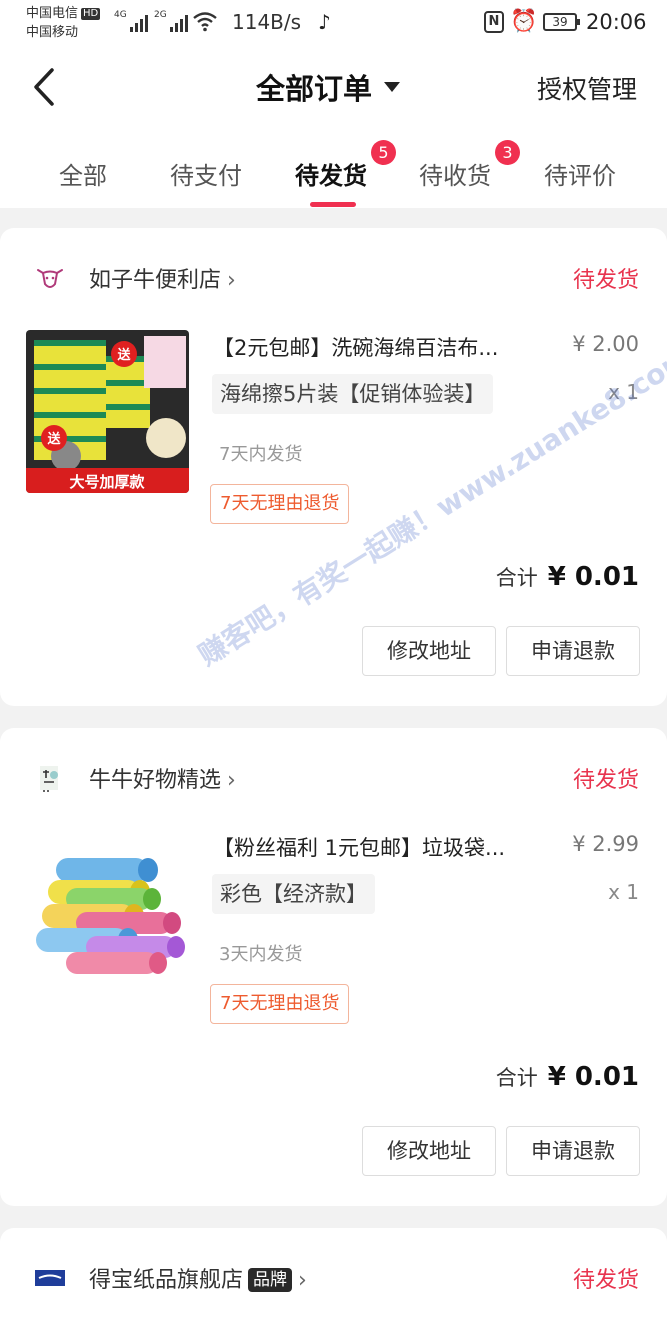 The image size is (667, 1334). Describe the element at coordinates (605, 344) in the screenshot. I see `product-price: ¥ 2.00` at that location.